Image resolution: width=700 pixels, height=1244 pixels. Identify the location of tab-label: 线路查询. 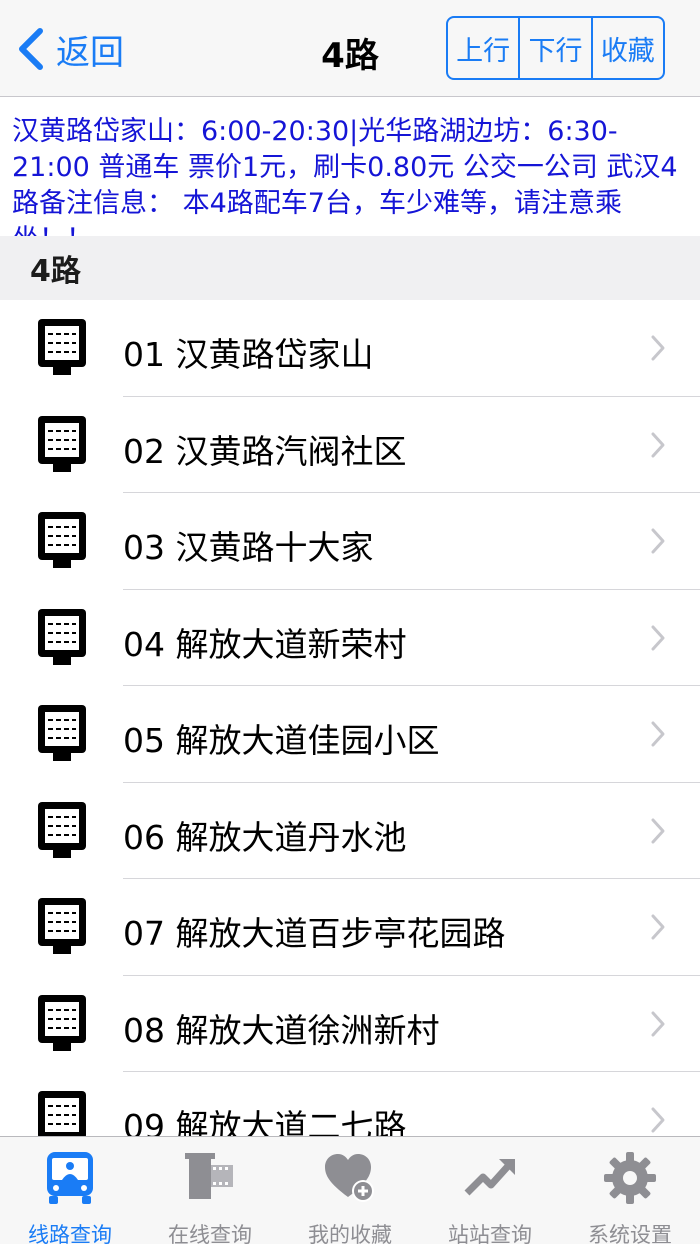
(70, 1233).